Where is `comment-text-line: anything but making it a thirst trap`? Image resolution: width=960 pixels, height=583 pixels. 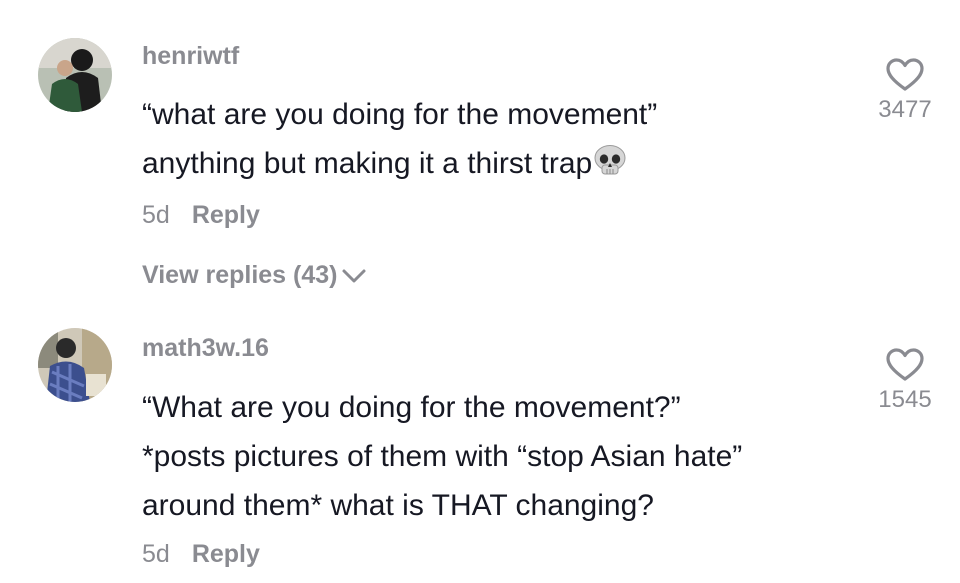 comment-text-line: anything but making it a thirst trap is located at coordinates (399, 165).